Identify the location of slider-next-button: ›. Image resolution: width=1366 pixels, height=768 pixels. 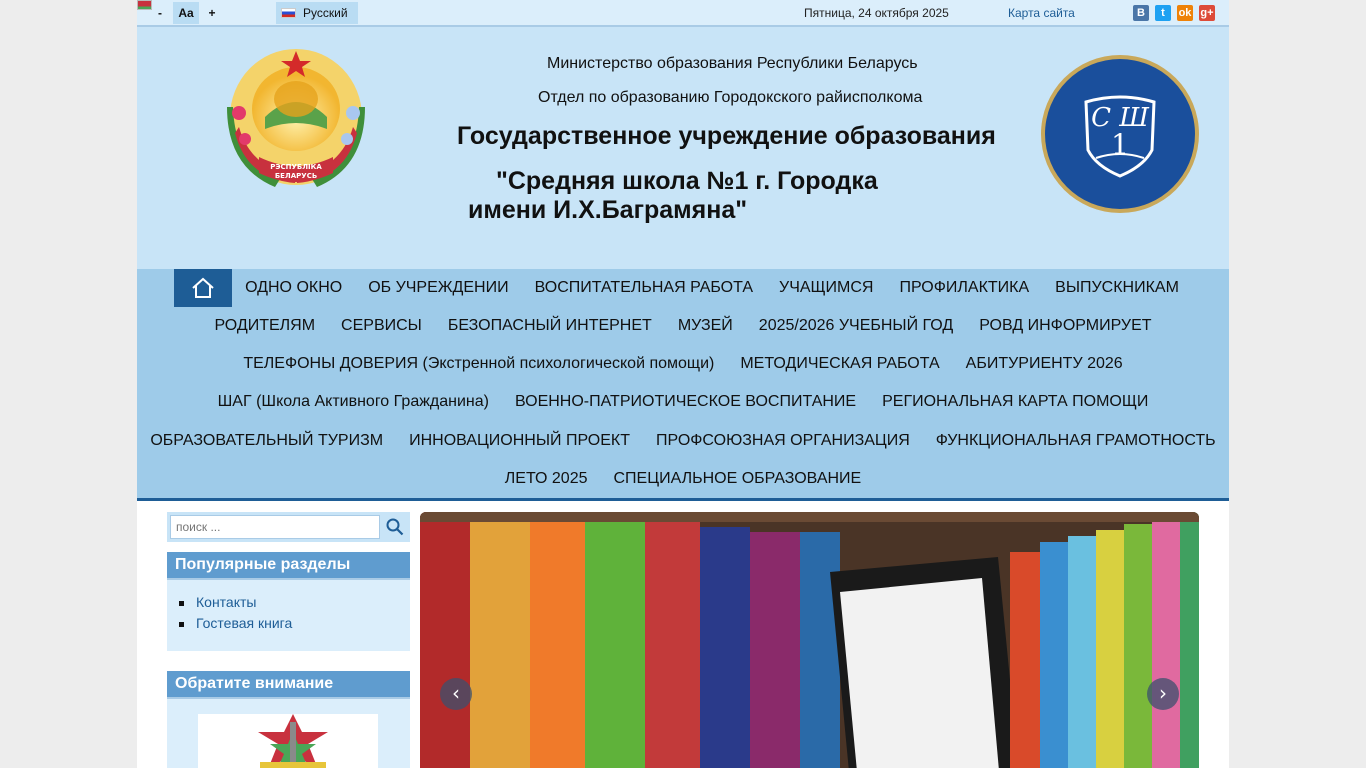
(1163, 694).